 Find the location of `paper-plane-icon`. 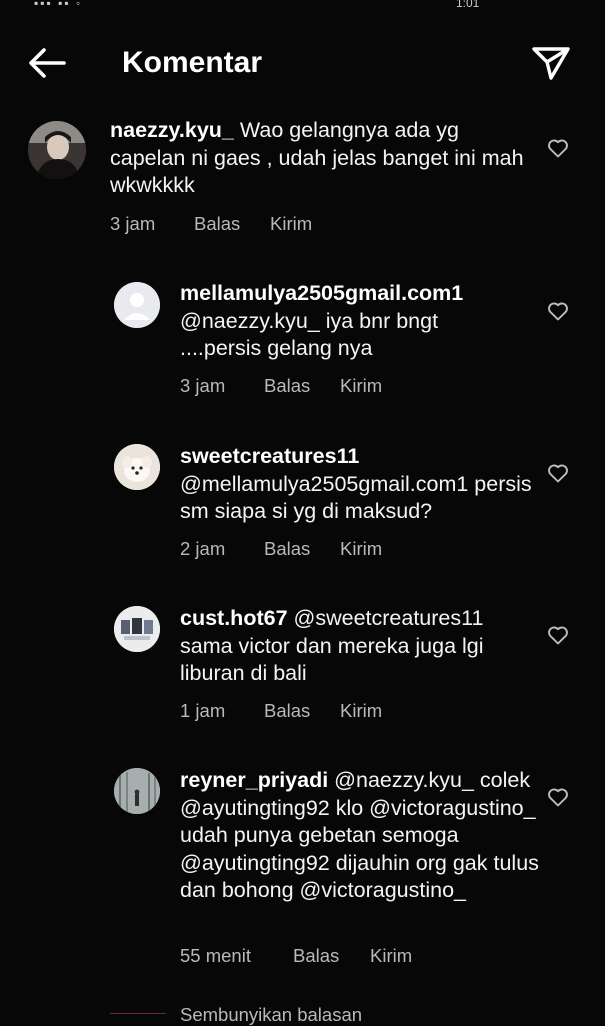

paper-plane-icon is located at coordinates (551, 63).